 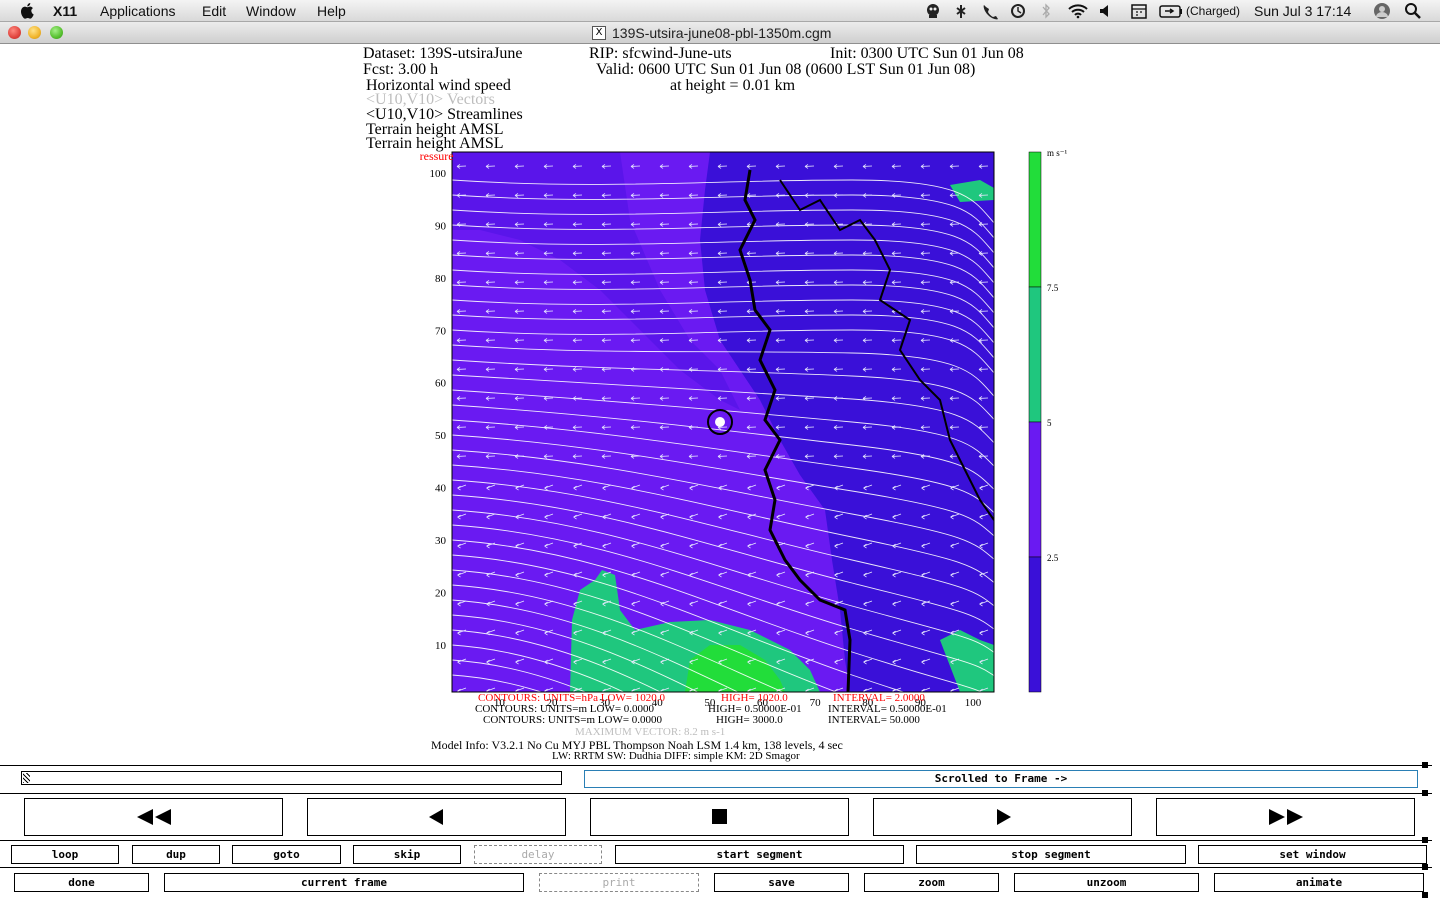 I want to click on step-back-button, so click(x=436, y=817).